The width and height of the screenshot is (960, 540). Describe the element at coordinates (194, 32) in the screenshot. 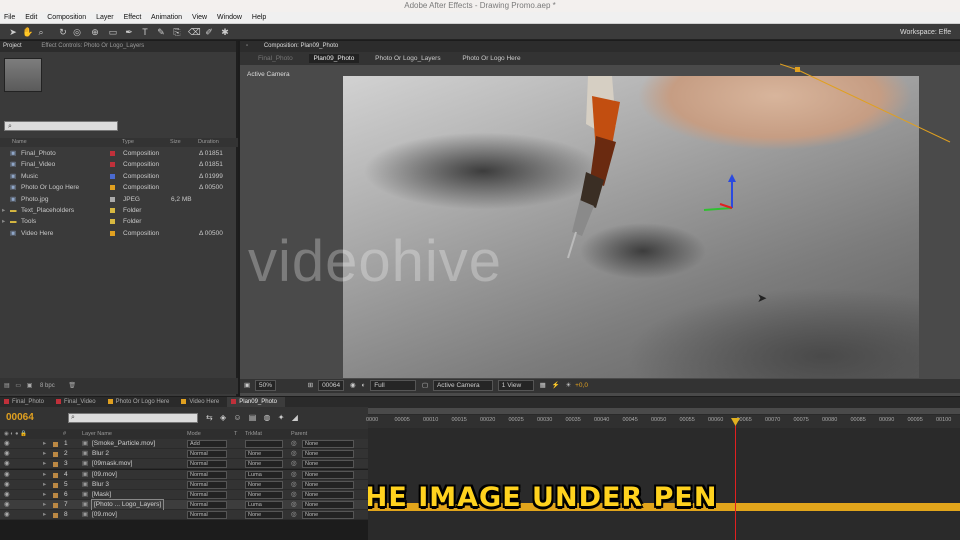

I see `eraser-tool-icon: ⌫` at that location.